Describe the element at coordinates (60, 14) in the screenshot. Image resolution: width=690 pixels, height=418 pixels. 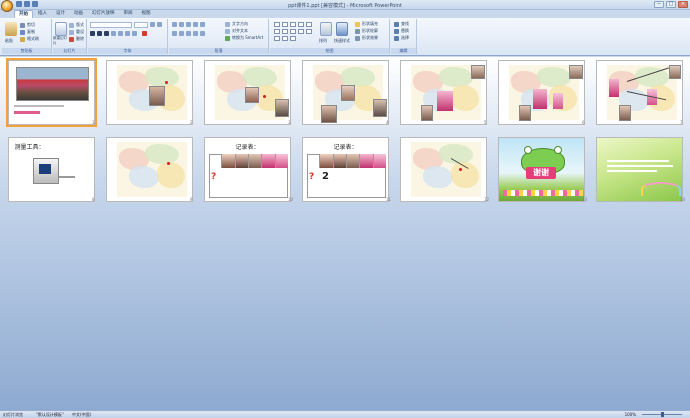
I see `tab-design: 设计` at that location.